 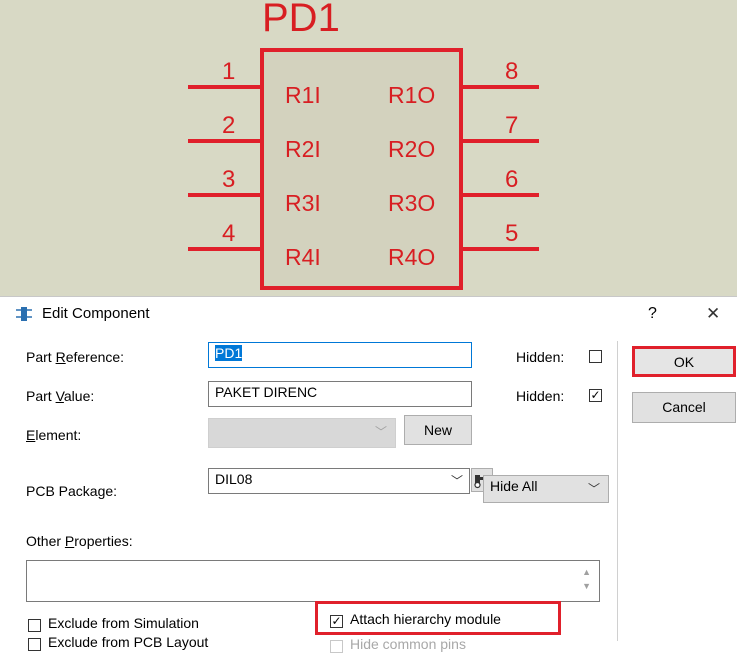 I want to click on part-value-input: PAKET DIRENC, so click(x=340, y=394).